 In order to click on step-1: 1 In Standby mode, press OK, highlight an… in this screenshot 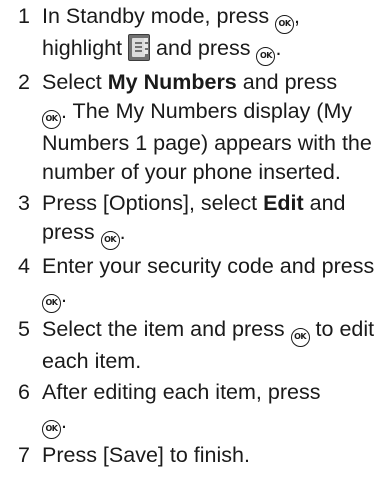, I will do `click(191, 34)`.